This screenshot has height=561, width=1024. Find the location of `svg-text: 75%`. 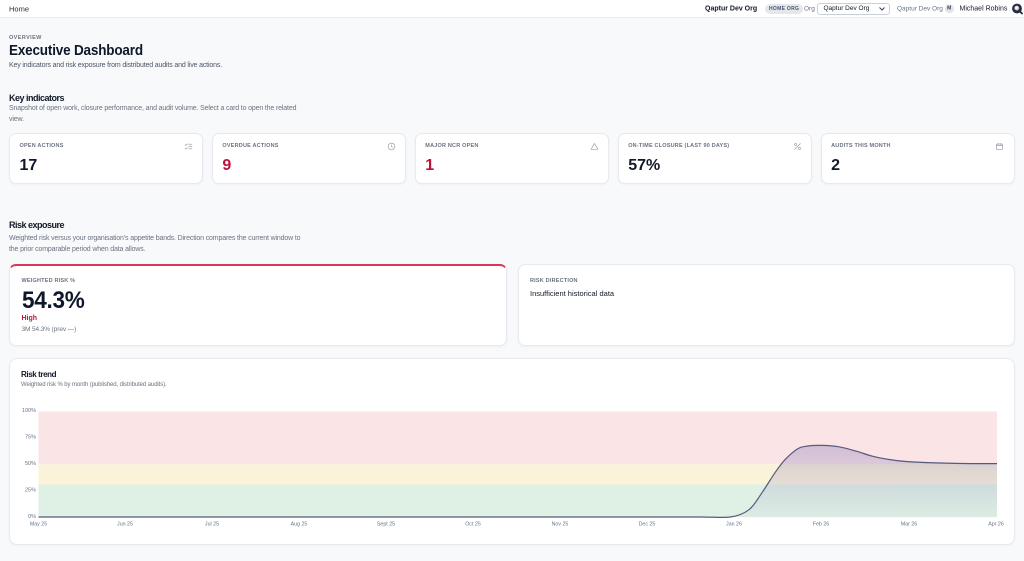

svg-text: 75% is located at coordinates (30, 438).